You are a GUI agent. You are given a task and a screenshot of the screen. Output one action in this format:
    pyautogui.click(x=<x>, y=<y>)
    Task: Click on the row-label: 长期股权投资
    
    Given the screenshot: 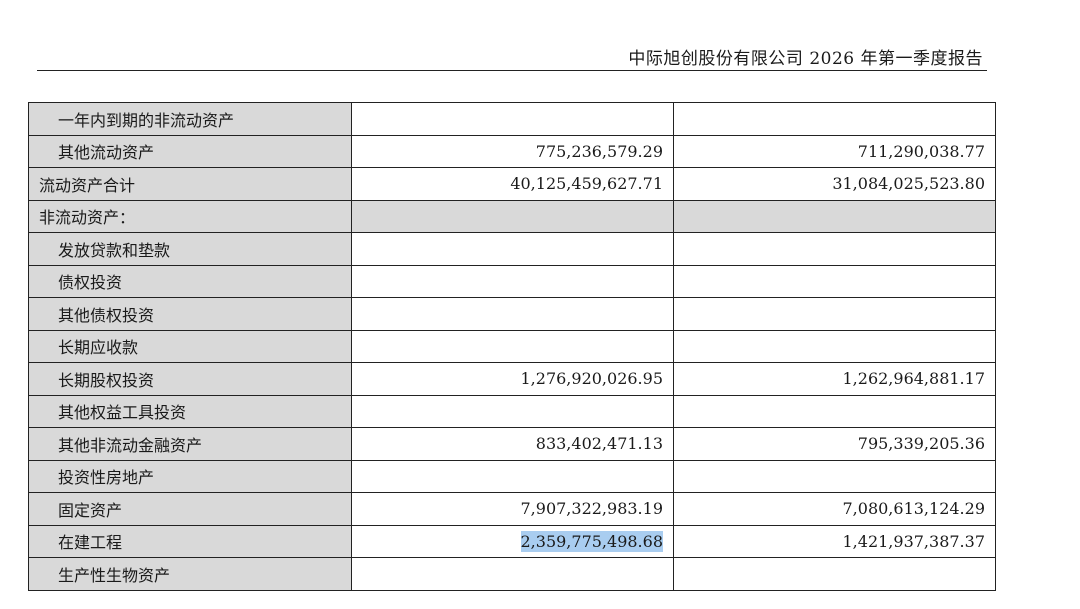 What is the action you would take?
    pyautogui.click(x=190, y=379)
    